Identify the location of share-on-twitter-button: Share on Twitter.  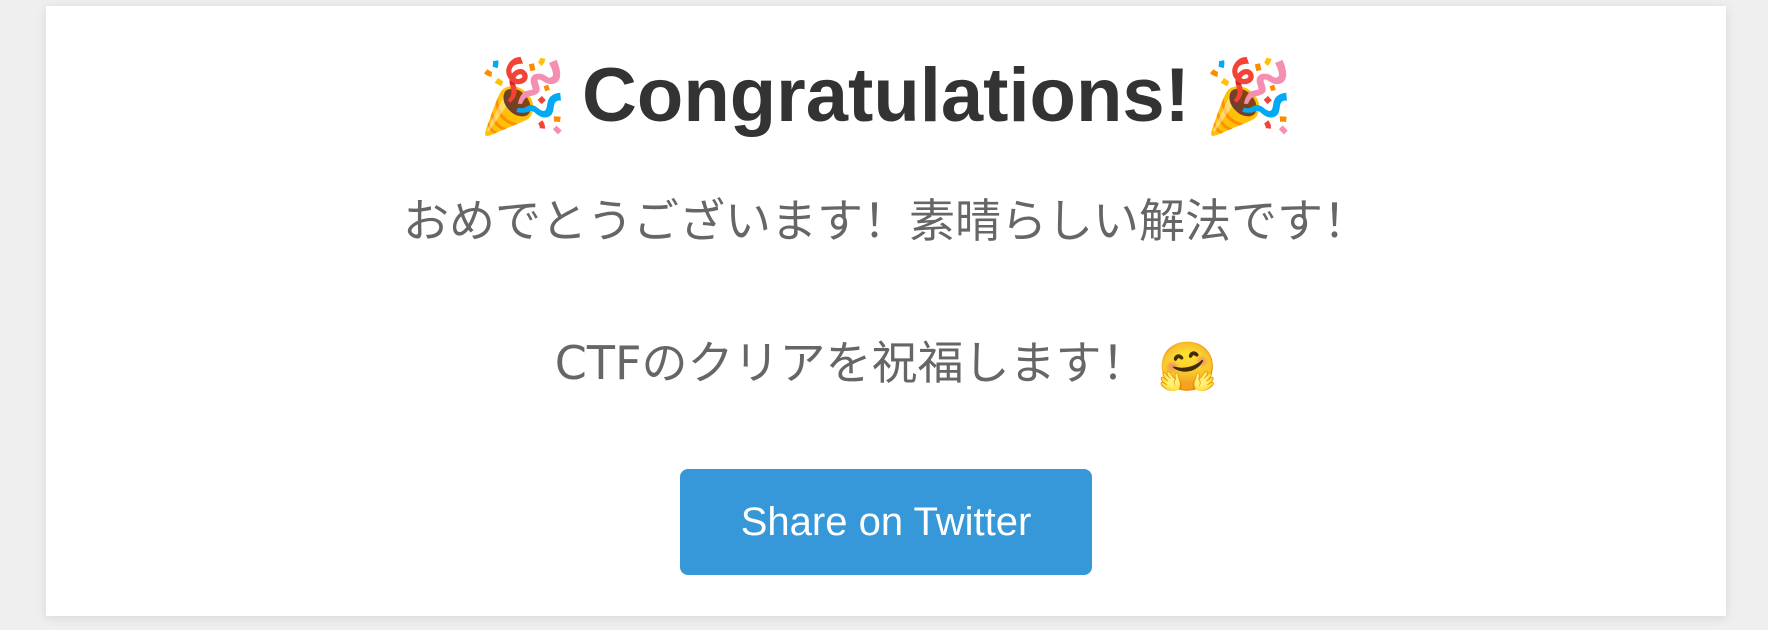
(886, 522).